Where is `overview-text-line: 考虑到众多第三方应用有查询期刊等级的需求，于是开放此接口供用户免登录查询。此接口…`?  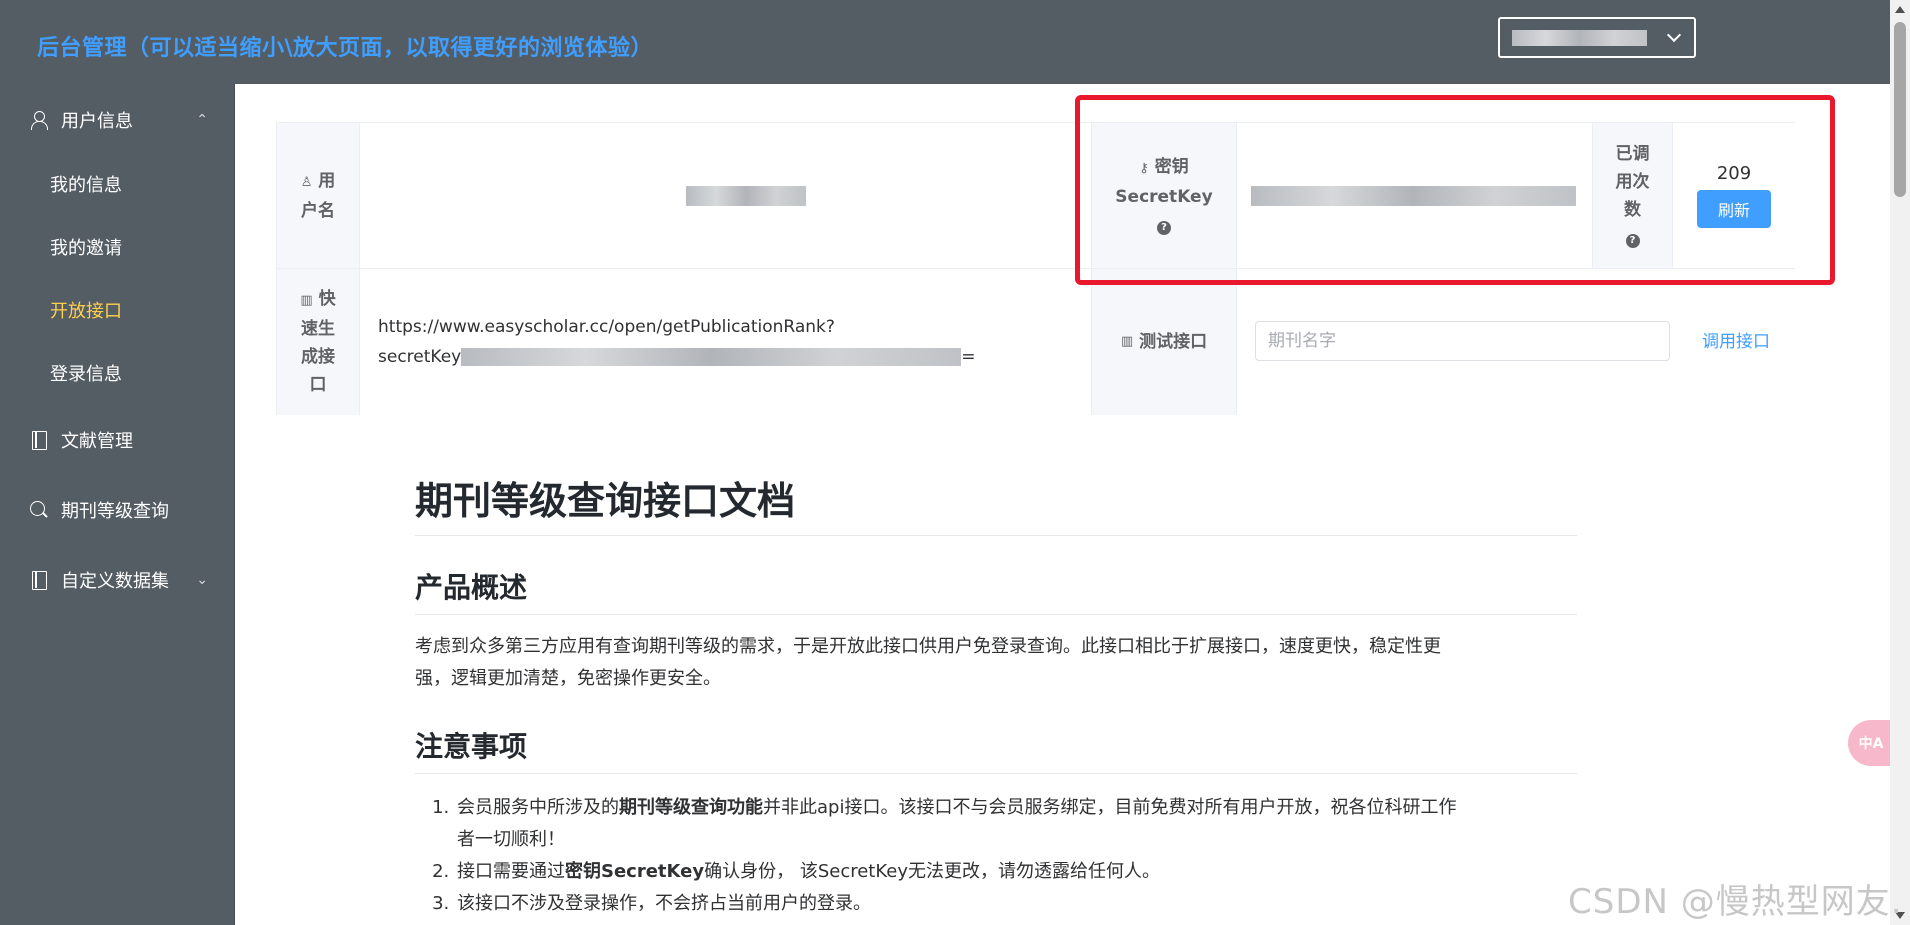
overview-text-line: 考虑到众多第三方应用有查询期刊等级的需求，于是开放此接口供用户免登录查询。此接口… is located at coordinates (928, 646).